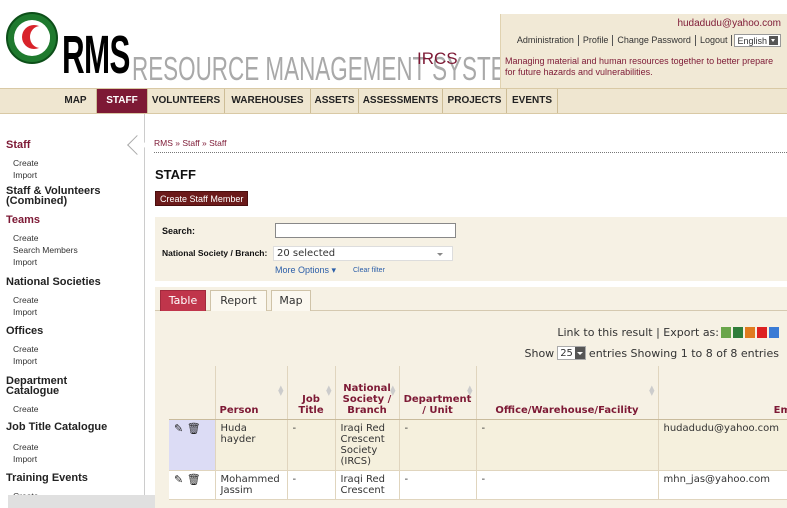  Describe the element at coordinates (722, 445) in the screenshot. I see `cell-email: hudadudu@yahoo.com` at that location.